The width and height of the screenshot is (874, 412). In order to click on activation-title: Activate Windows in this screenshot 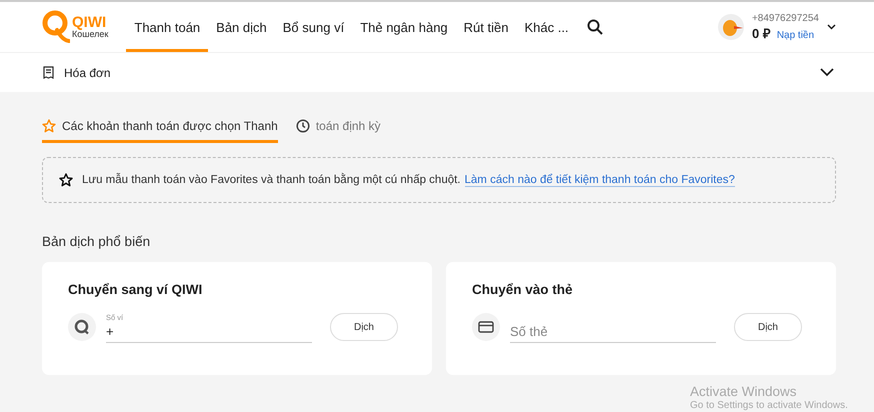, I will do `click(744, 392)`.